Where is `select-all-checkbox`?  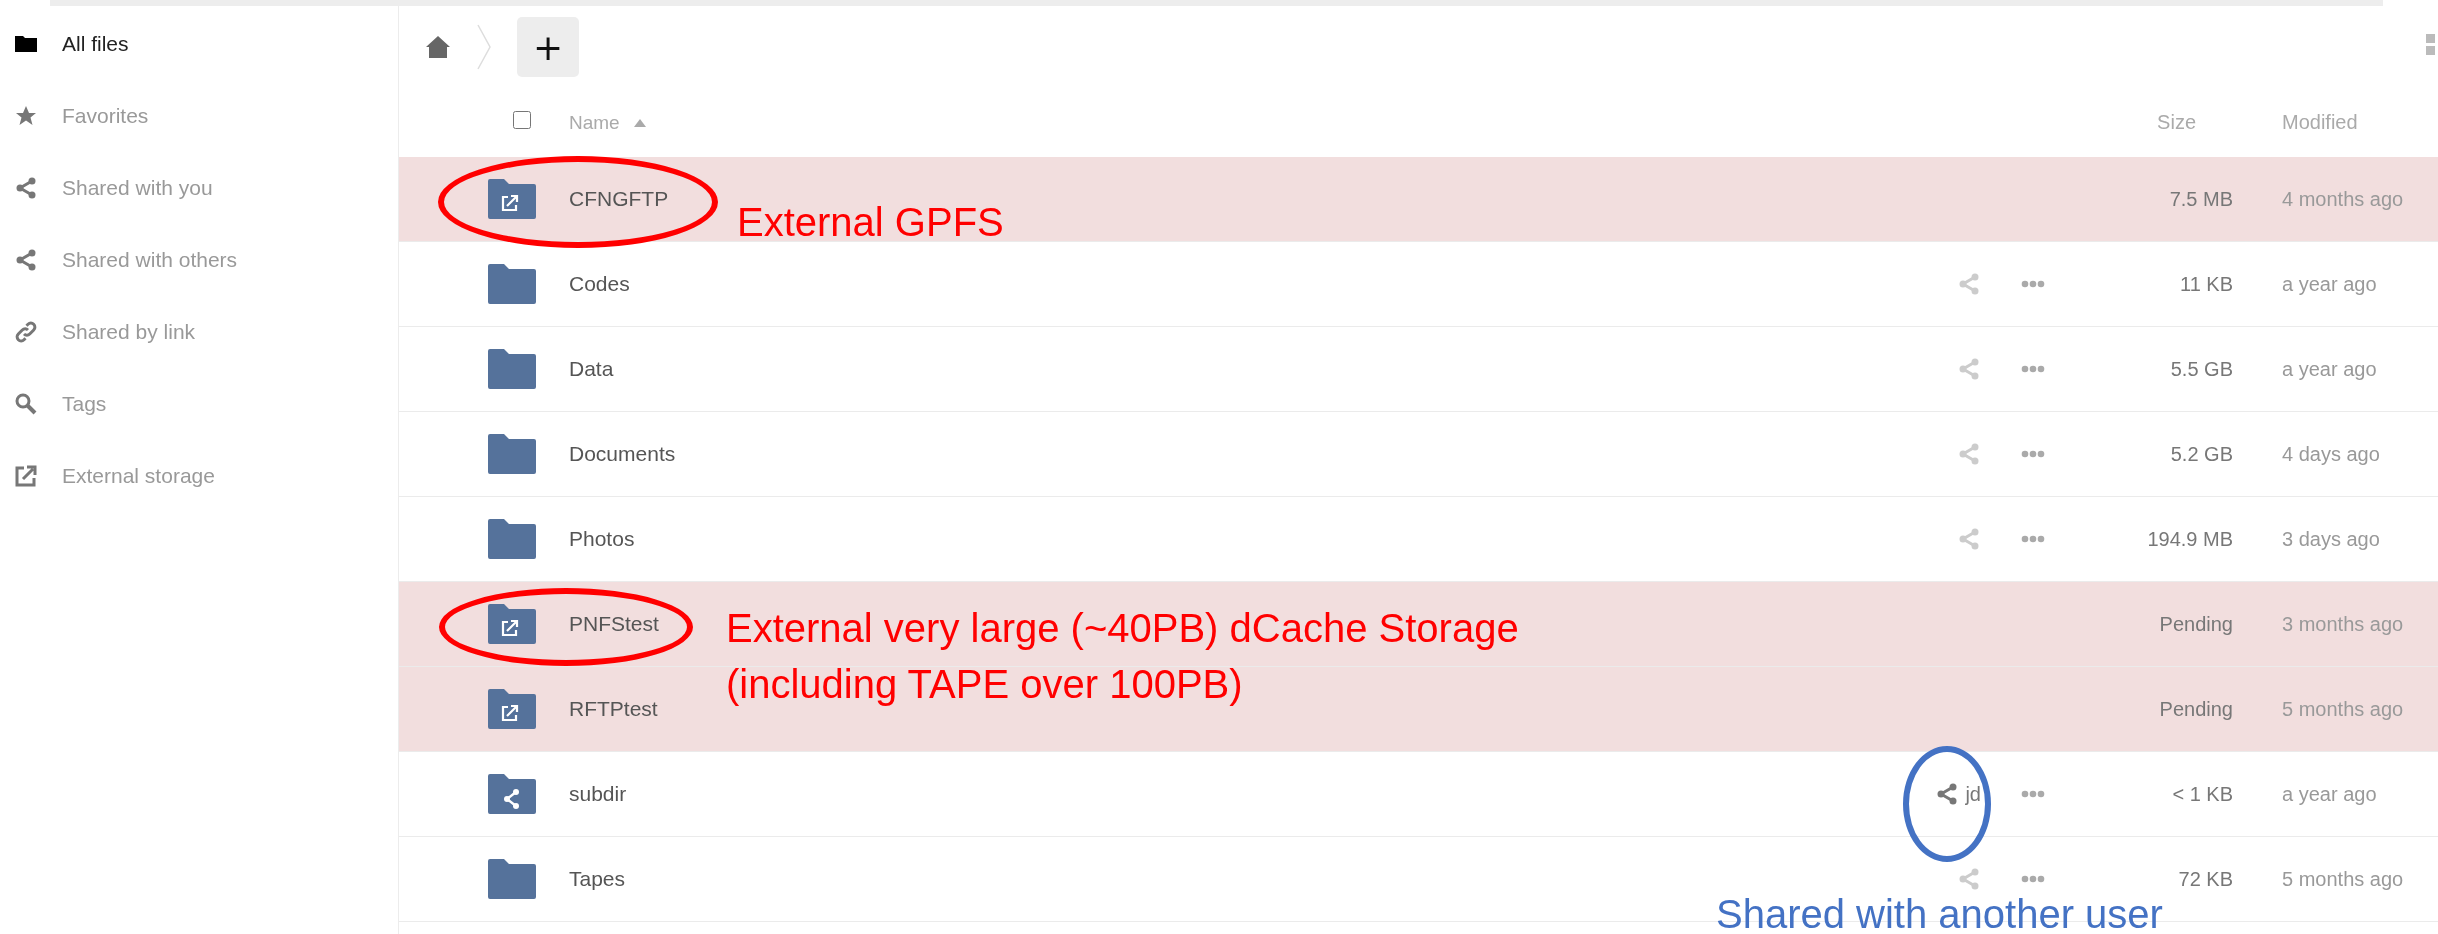
select-all-checkbox is located at coordinates (522, 120).